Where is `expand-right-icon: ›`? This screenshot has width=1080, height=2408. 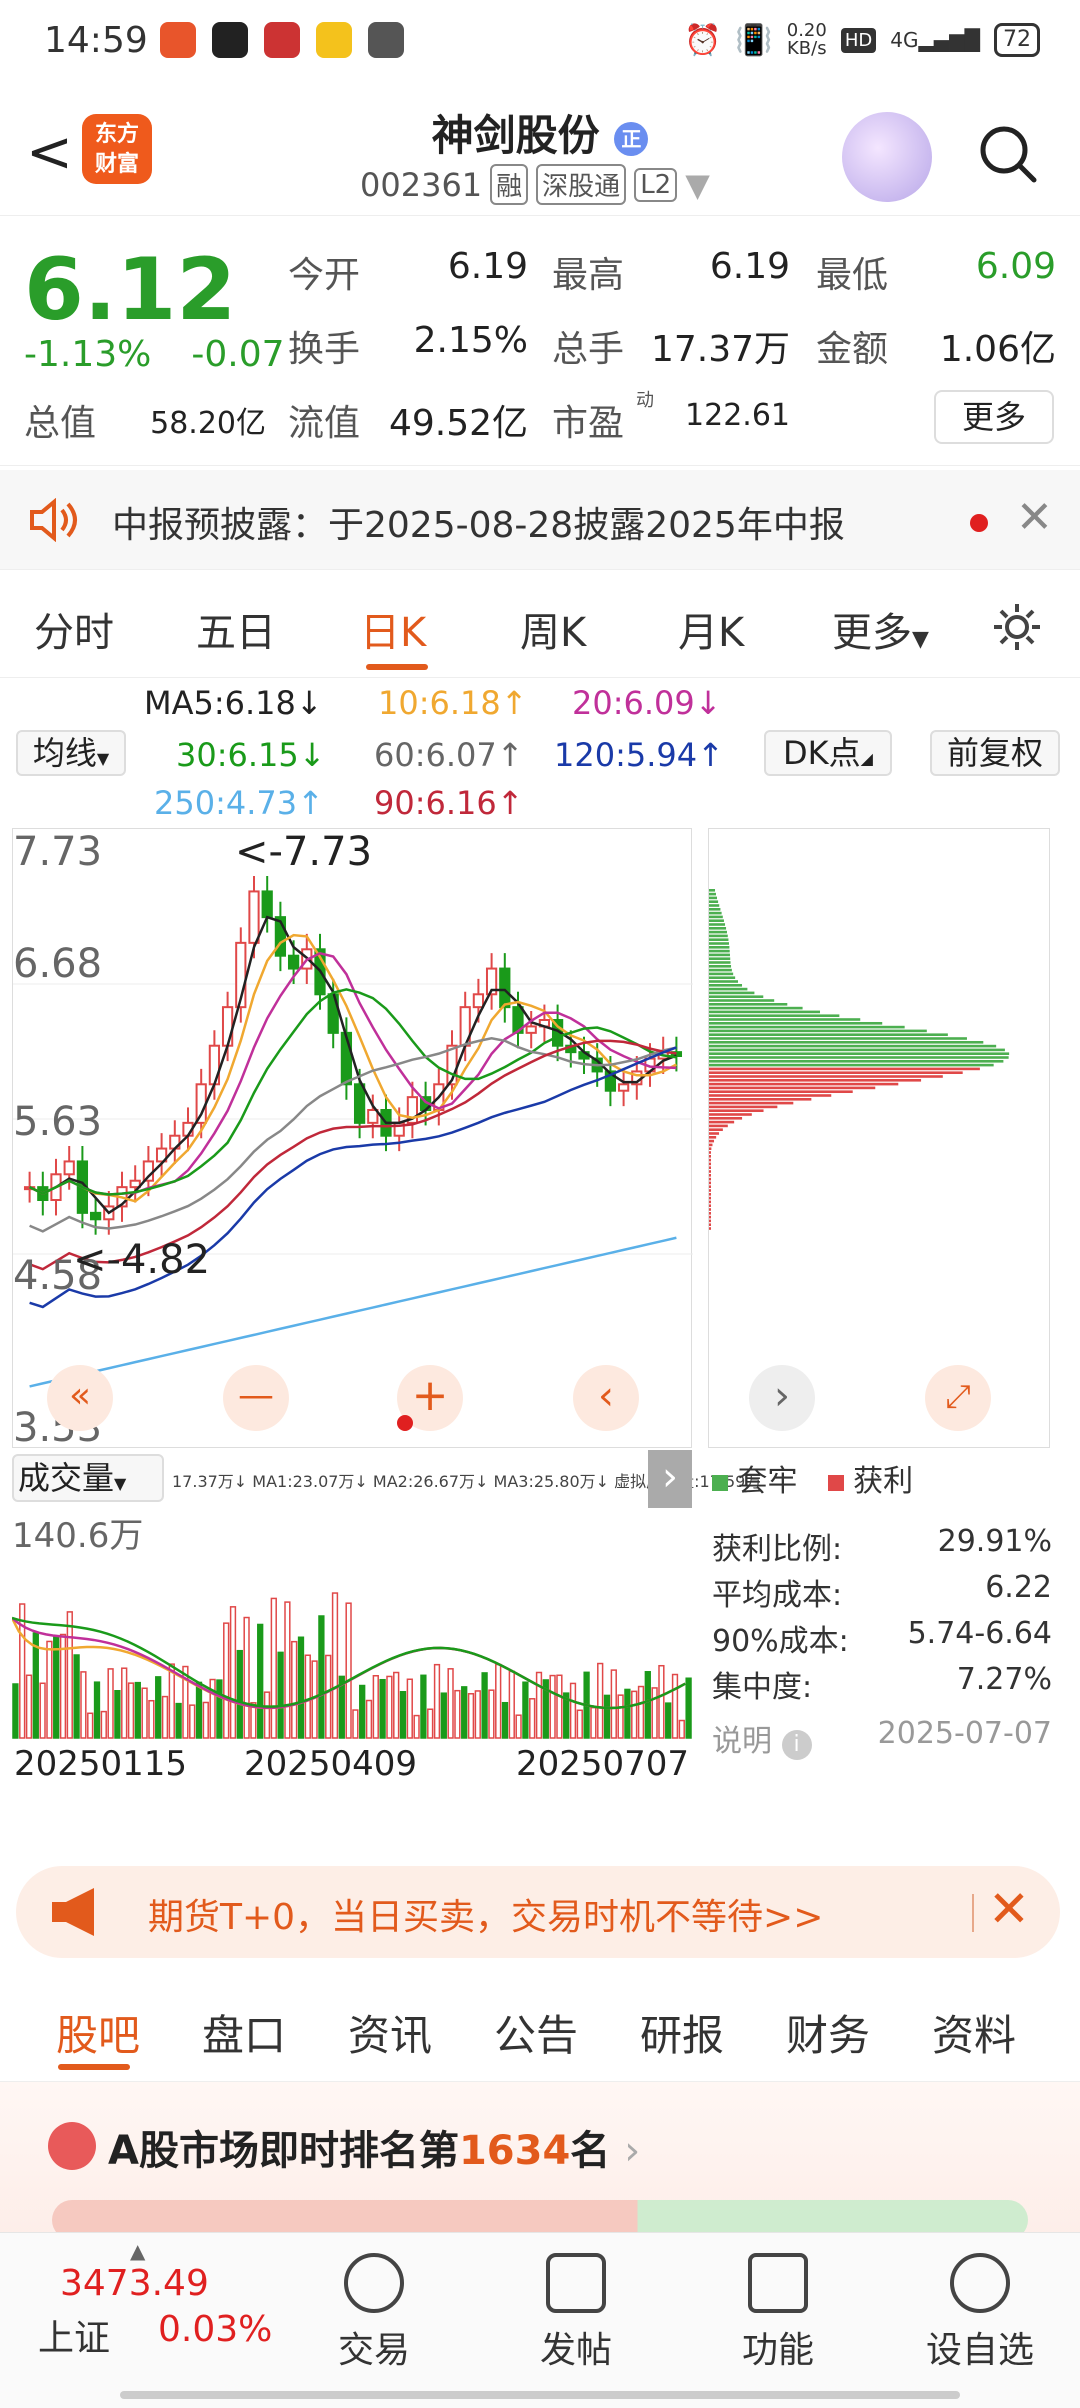 expand-right-icon: › is located at coordinates (670, 1479).